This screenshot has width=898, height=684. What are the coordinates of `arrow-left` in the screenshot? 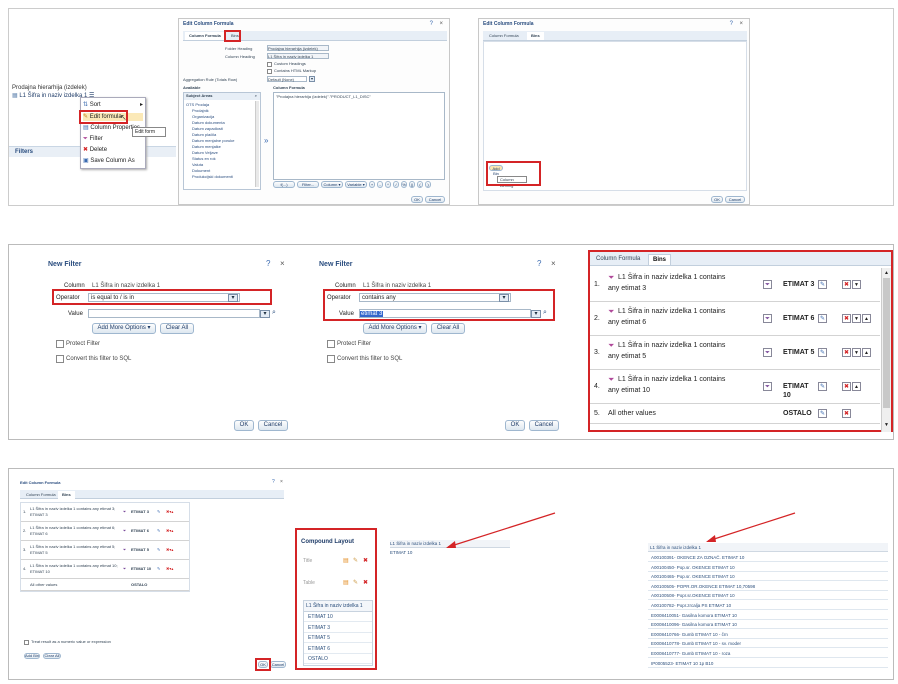 It's located at (501, 530).